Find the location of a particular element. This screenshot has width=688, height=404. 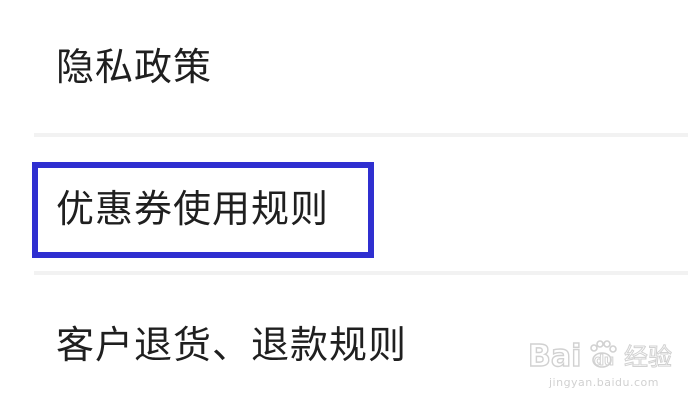

menu-item-label: 隐私政策 is located at coordinates (134, 67).